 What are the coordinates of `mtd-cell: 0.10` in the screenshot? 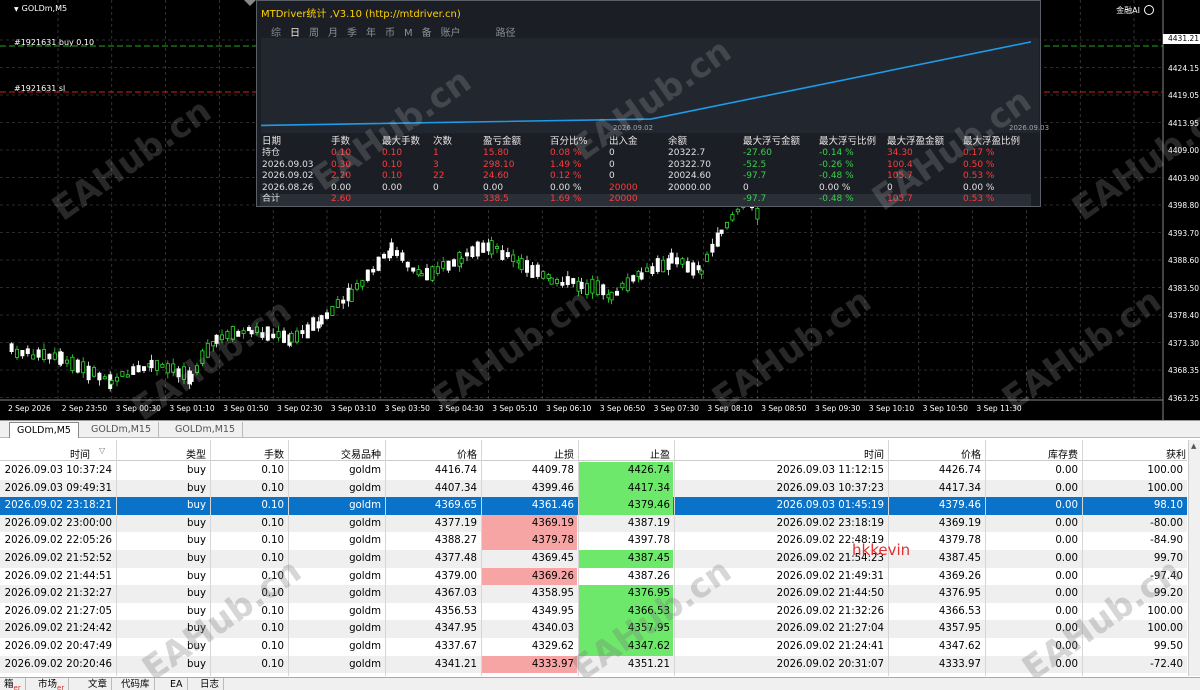 It's located at (392, 176).